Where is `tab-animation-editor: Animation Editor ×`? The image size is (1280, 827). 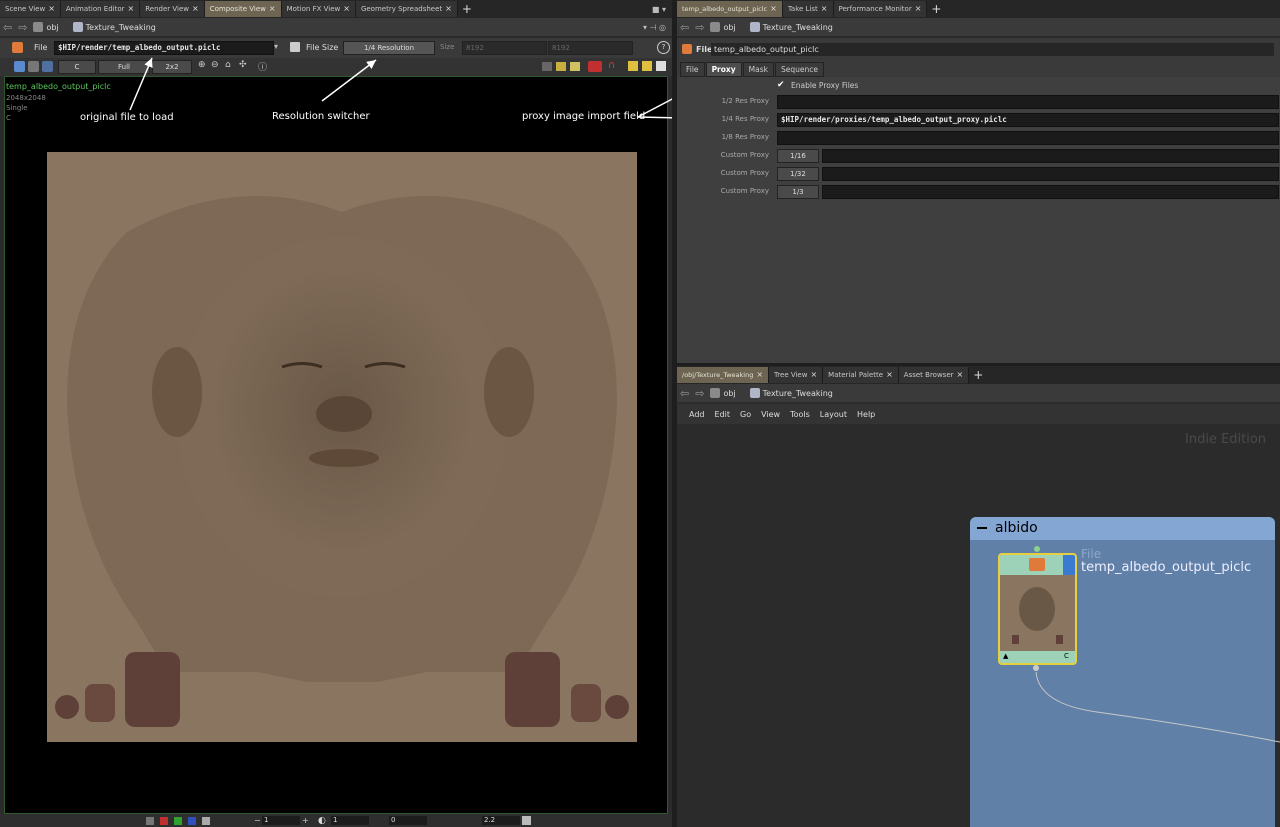
tab-animation-editor: Animation Editor × is located at coordinates (100, 9).